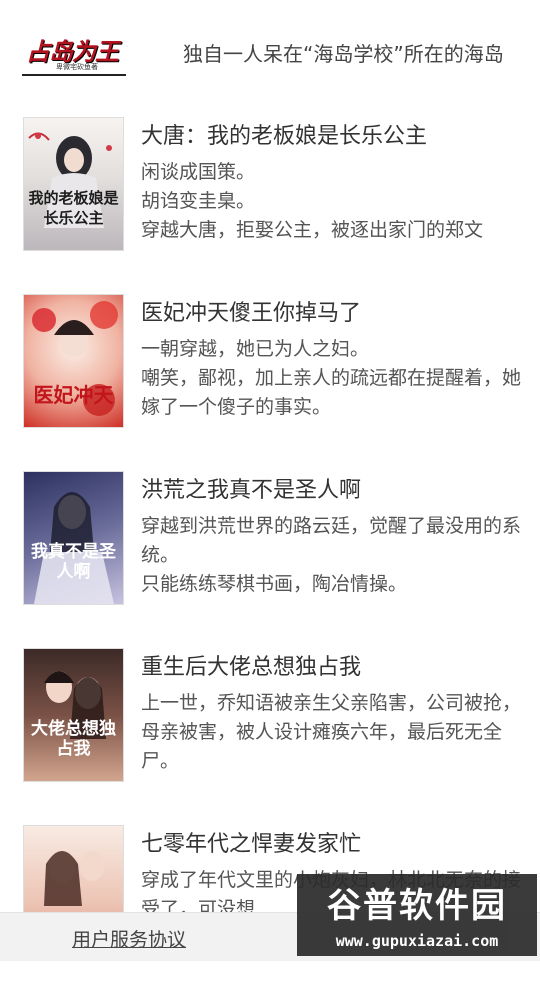 The width and height of the screenshot is (540, 1004). What do you see at coordinates (251, 844) in the screenshot?
I see `book-title: 七零年代之悍妻发家忙` at bounding box center [251, 844].